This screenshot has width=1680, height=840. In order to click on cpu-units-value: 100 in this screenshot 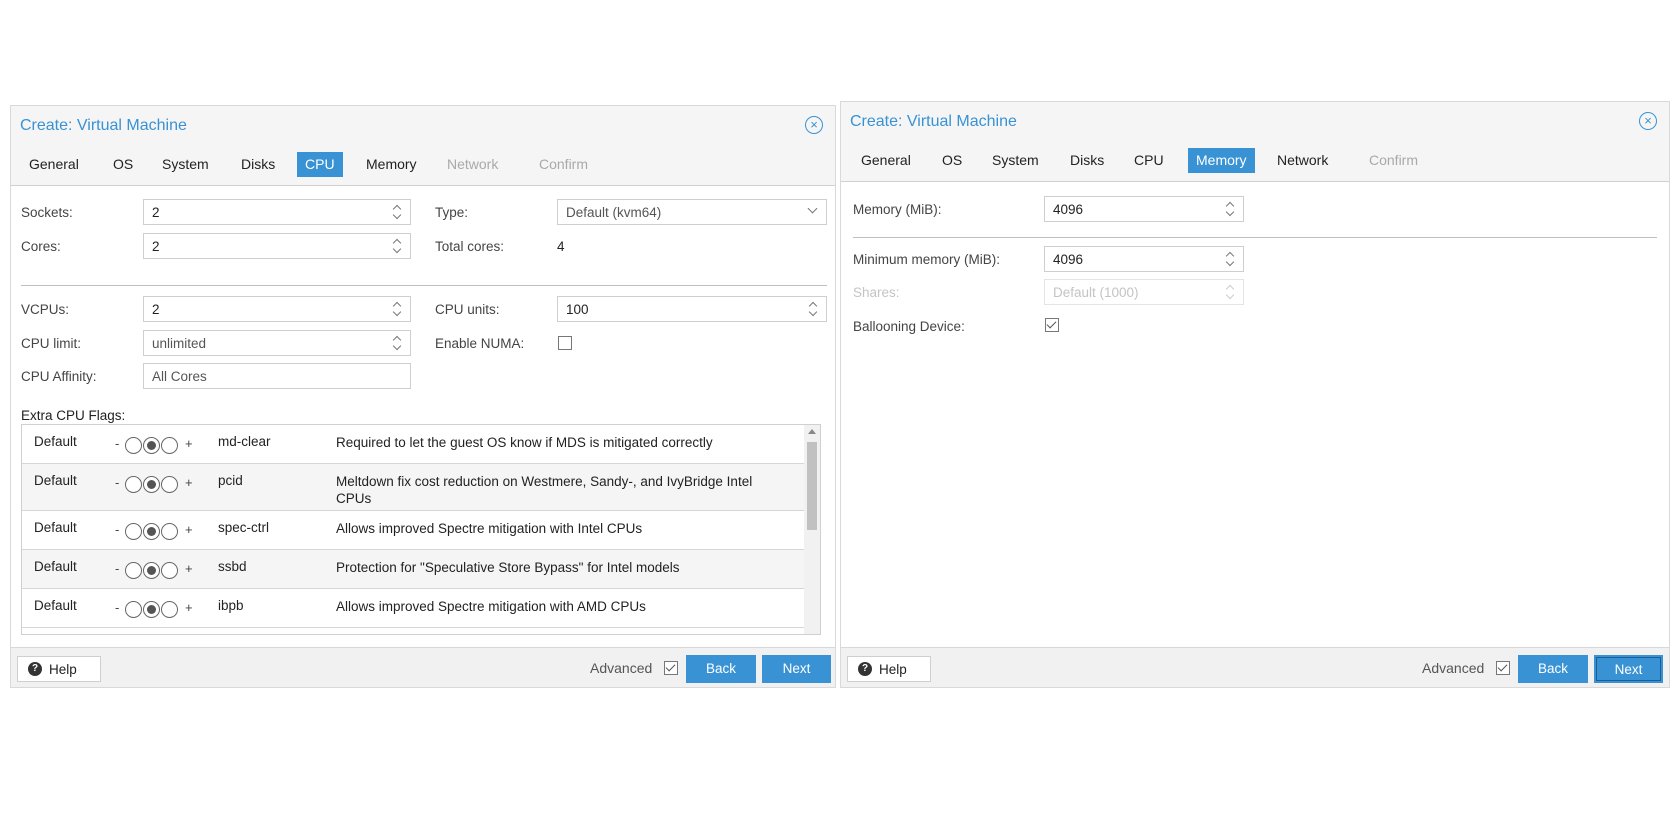, I will do `click(577, 309)`.